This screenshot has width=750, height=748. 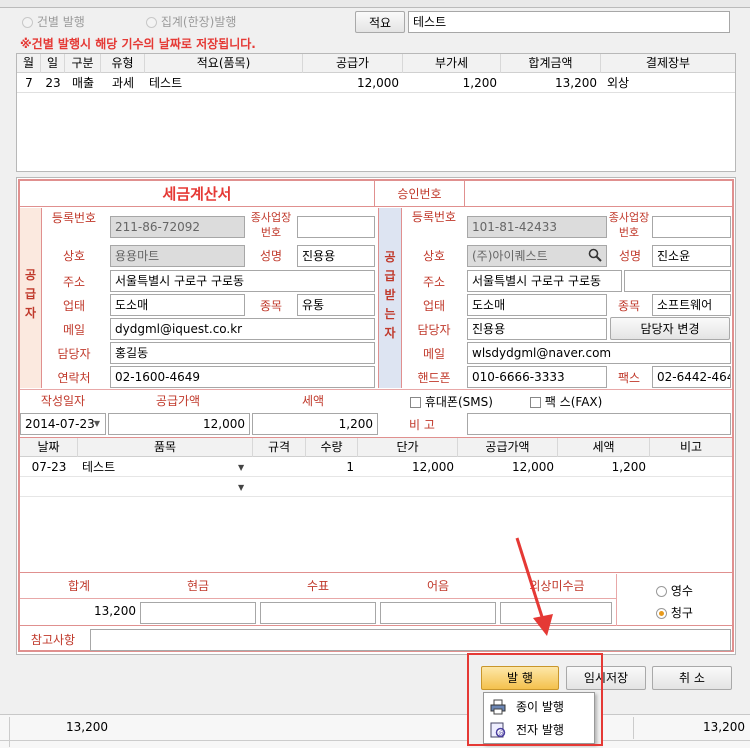 I want to click on sms-checkbox: 휴대폰(SMS), so click(x=451, y=401).